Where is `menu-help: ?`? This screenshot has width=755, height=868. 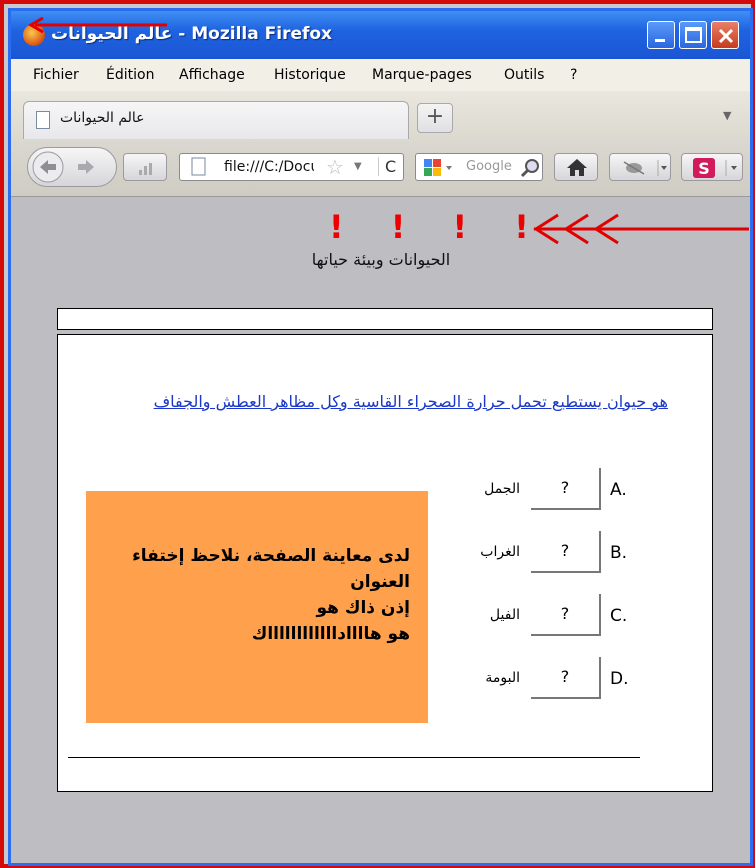
menu-help: ? is located at coordinates (573, 75).